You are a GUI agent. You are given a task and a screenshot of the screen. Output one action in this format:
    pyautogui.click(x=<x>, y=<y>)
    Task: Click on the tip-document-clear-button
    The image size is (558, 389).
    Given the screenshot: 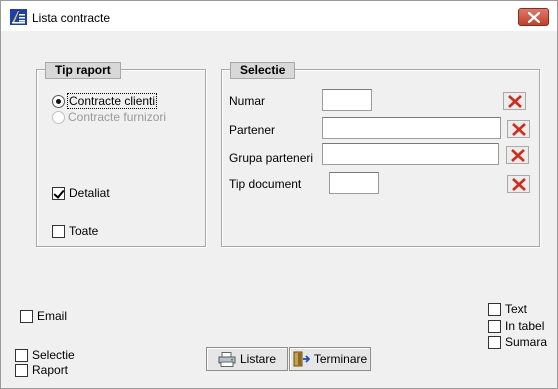 What is the action you would take?
    pyautogui.click(x=518, y=184)
    